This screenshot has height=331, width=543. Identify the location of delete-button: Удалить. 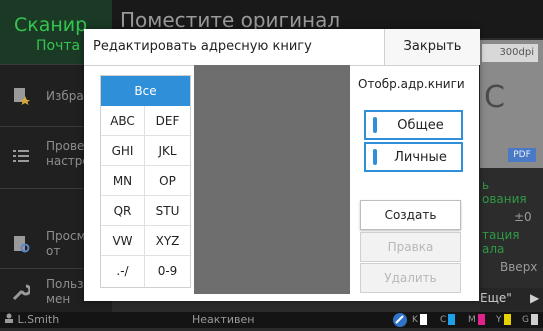
(410, 278).